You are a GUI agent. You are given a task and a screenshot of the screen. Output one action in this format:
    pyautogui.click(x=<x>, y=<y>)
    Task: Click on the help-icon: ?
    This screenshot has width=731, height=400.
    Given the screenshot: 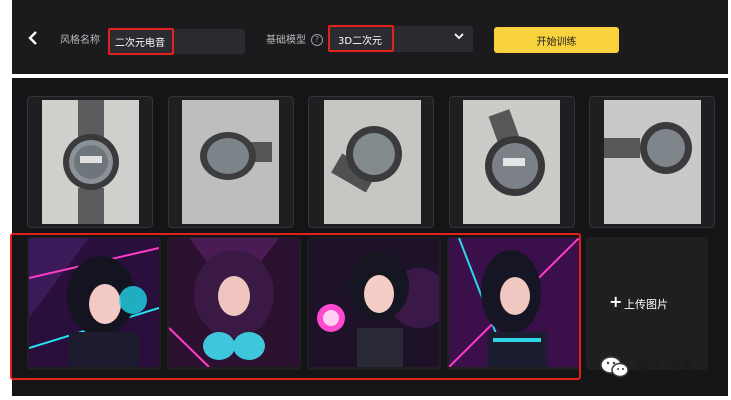 What is the action you would take?
    pyautogui.click(x=317, y=40)
    